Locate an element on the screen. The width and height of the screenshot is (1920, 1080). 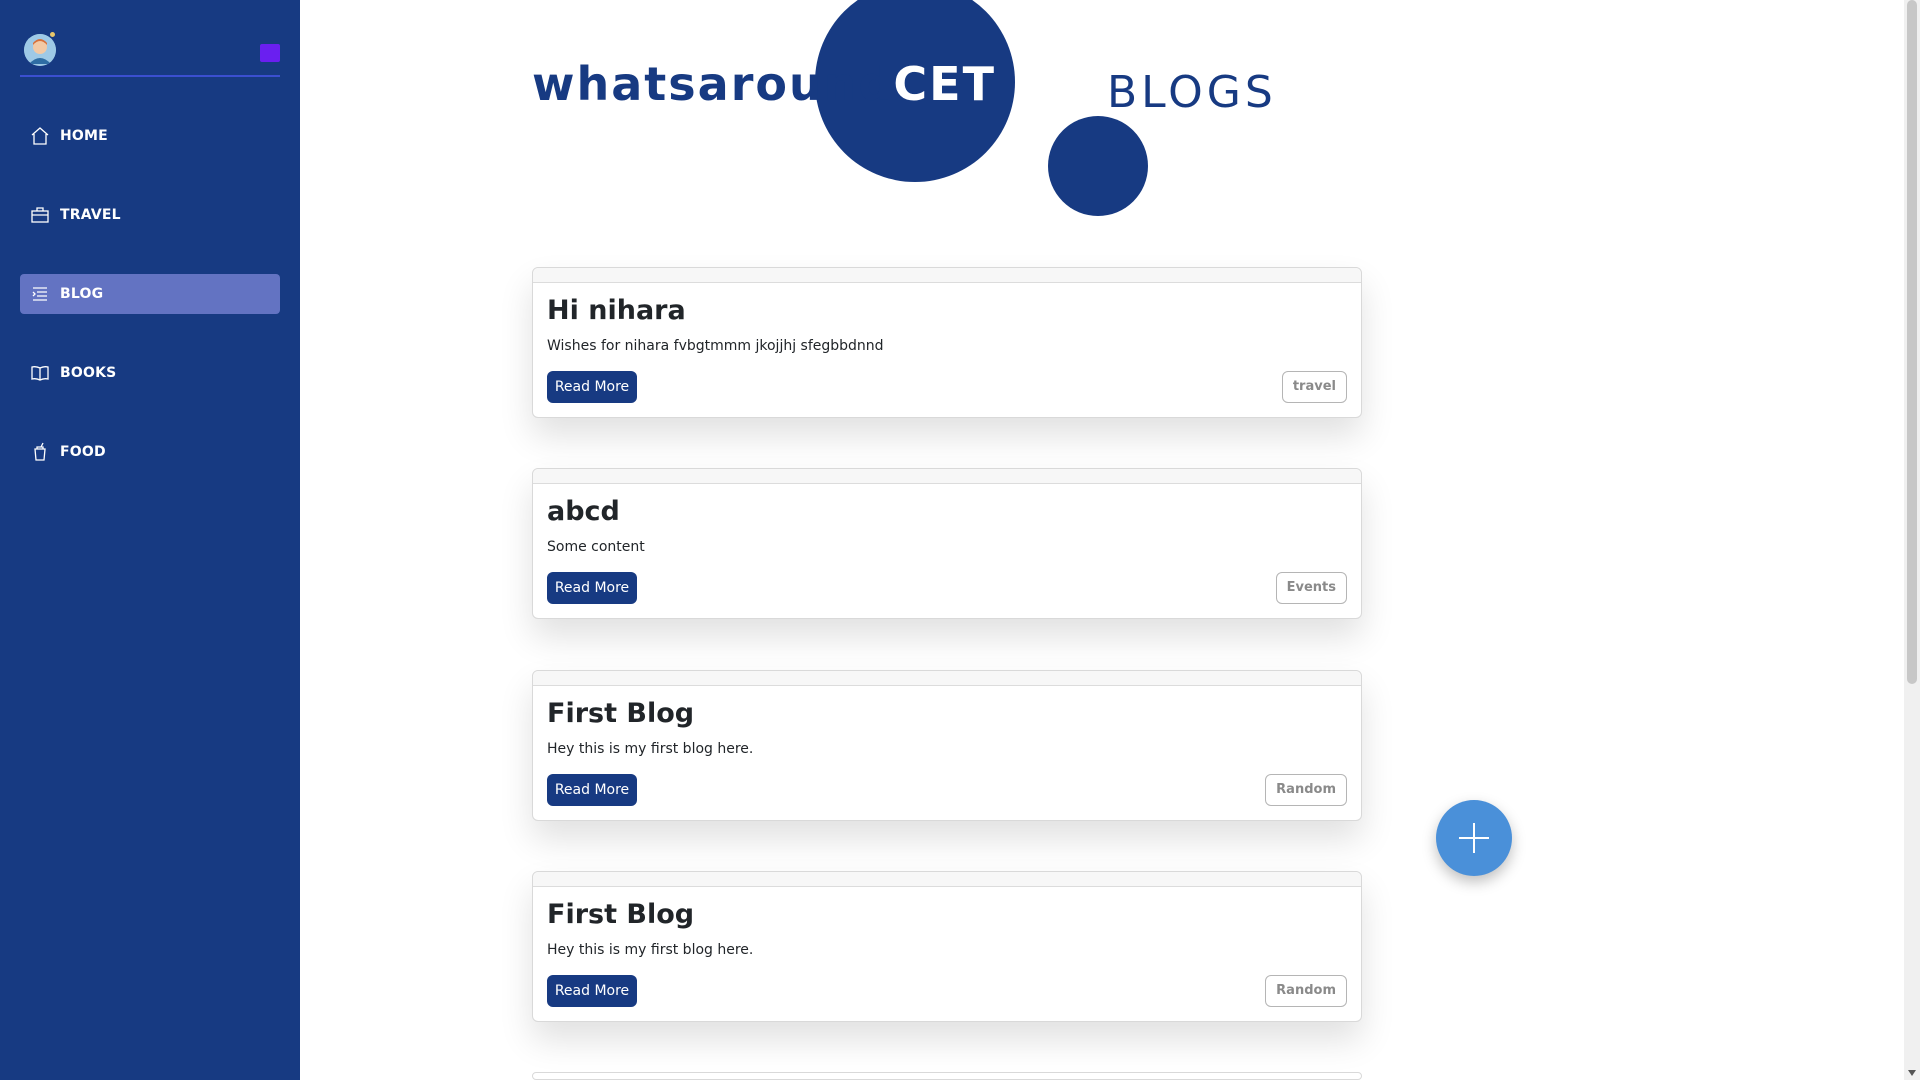
add-post-button is located at coordinates (1474, 838).